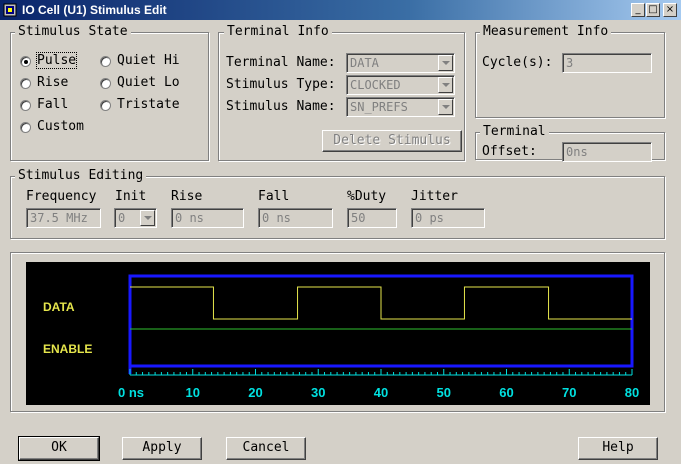 The width and height of the screenshot is (681, 464). Describe the element at coordinates (444, 392) in the screenshot. I see `axis-tick-label: 50` at that location.